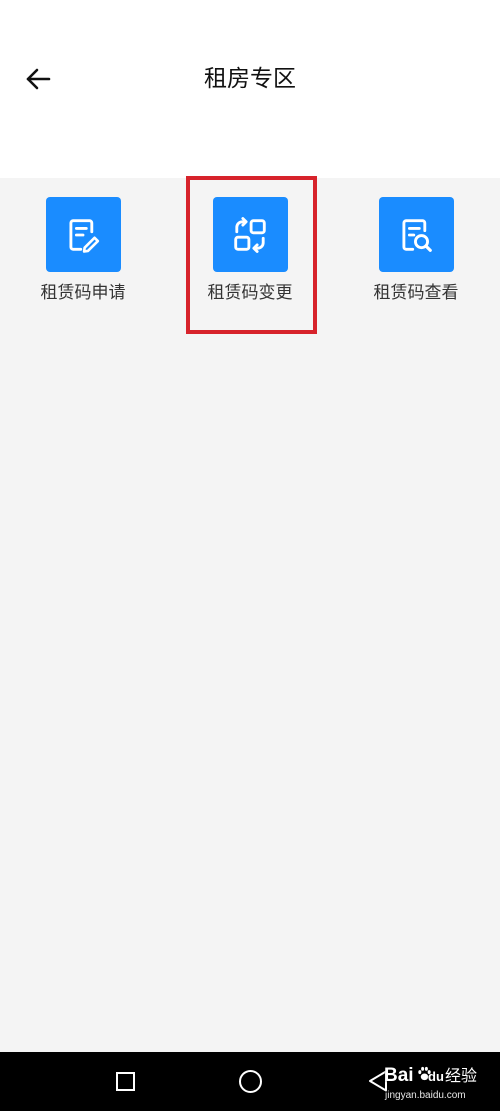 This screenshot has height=1111, width=500. What do you see at coordinates (83, 293) in the screenshot?
I see `service-label: 租赁码申请` at bounding box center [83, 293].